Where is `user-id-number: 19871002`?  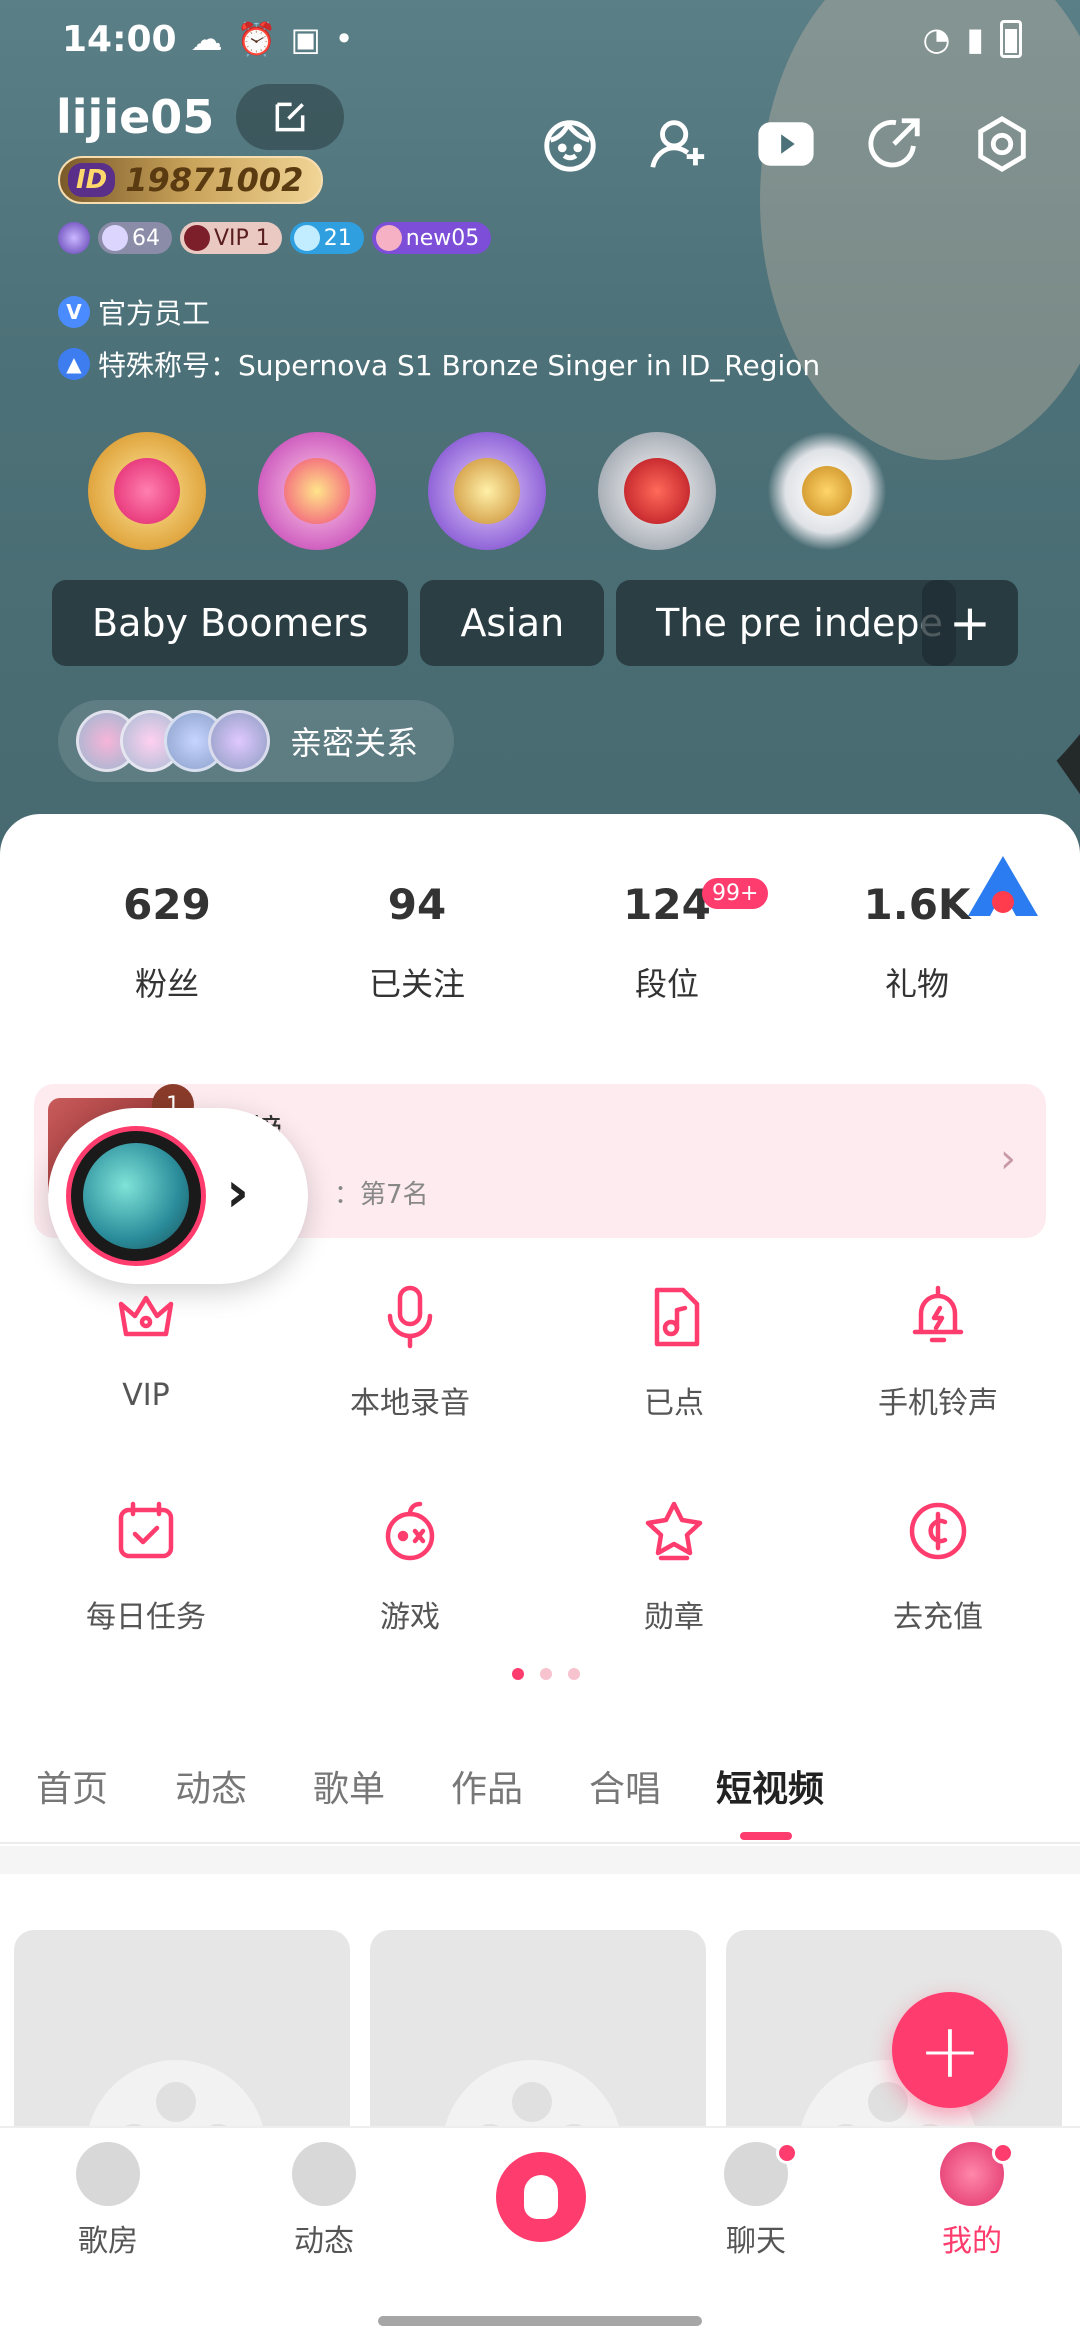 user-id-number: 19871002 is located at coordinates (214, 180).